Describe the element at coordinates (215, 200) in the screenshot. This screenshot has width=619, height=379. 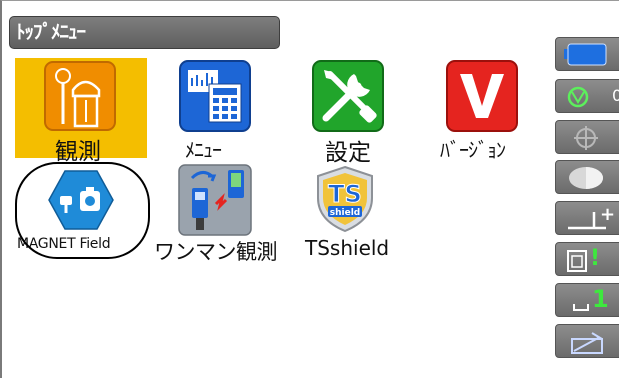
I see `one-man-survey-icon` at that location.